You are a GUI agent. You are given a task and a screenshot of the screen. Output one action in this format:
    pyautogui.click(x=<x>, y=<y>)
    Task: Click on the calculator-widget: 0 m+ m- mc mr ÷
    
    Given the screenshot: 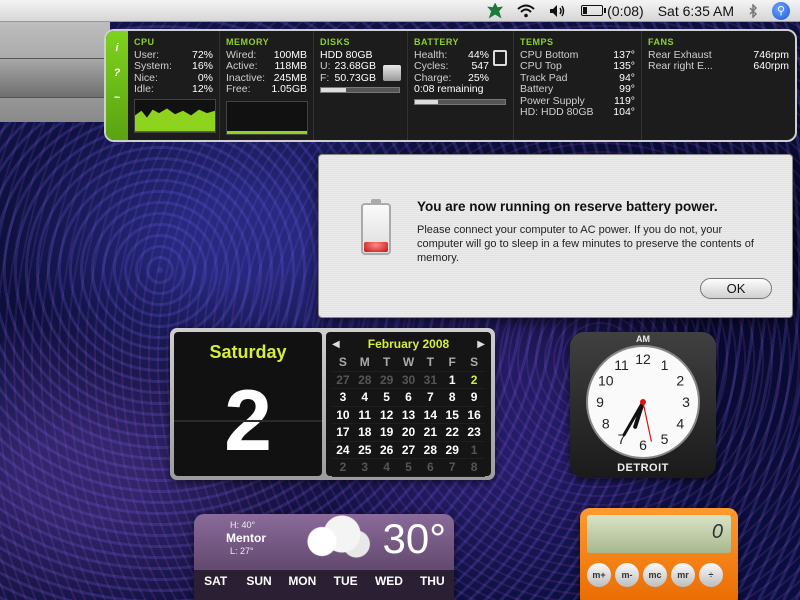 What is the action you would take?
    pyautogui.click(x=659, y=554)
    